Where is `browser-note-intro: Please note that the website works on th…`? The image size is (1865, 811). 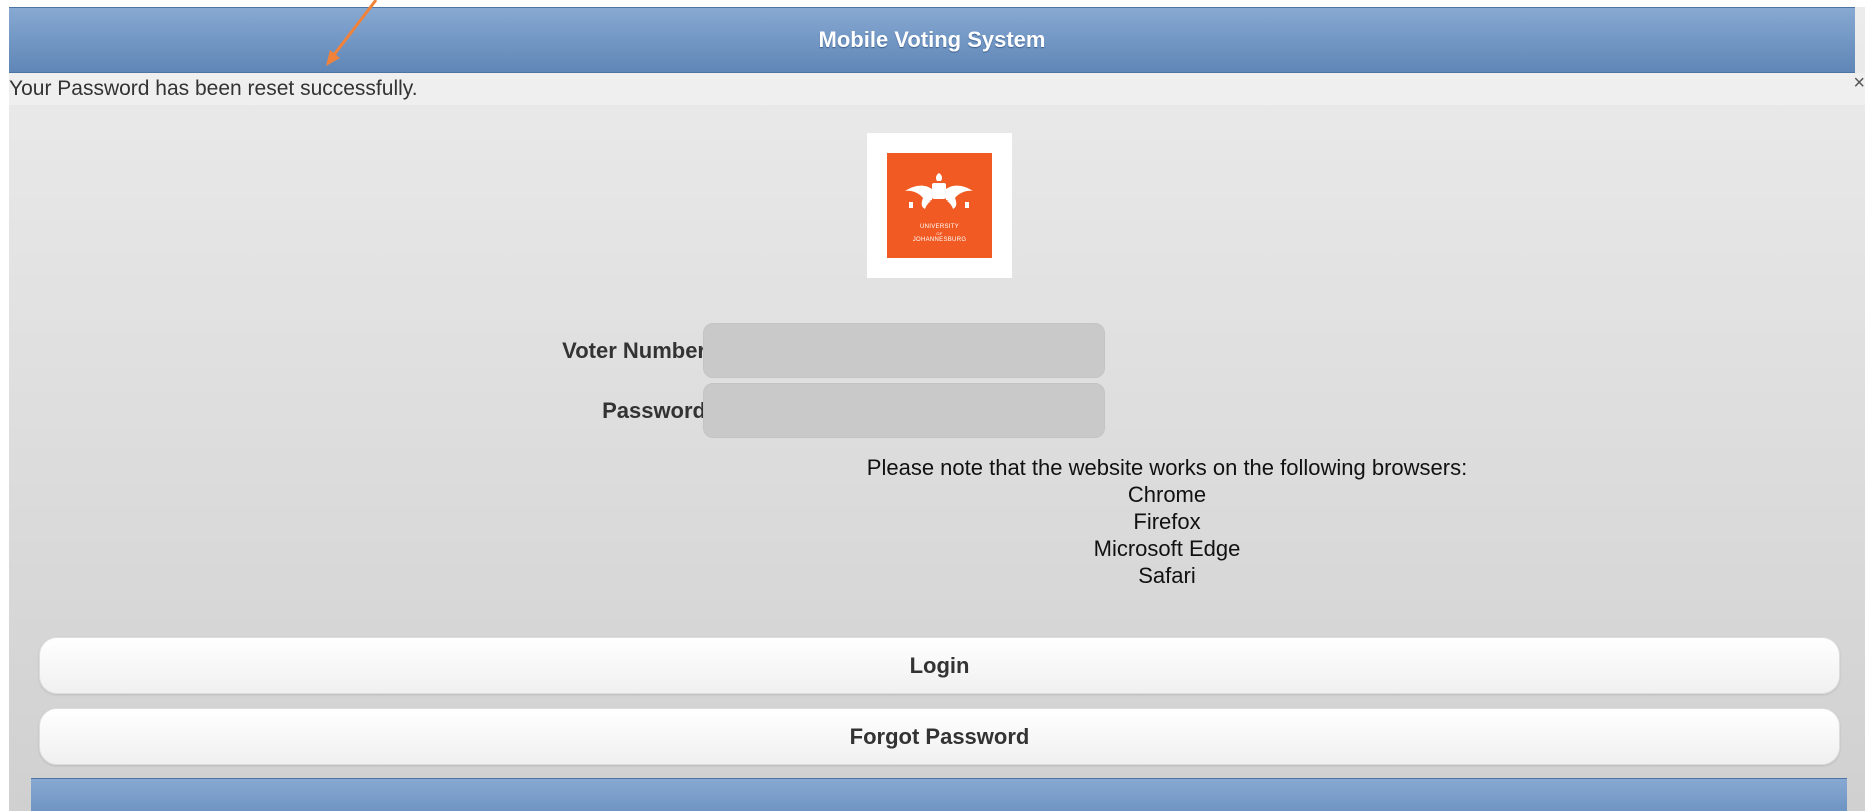 browser-note-intro: Please note that the website works on th… is located at coordinates (1167, 467).